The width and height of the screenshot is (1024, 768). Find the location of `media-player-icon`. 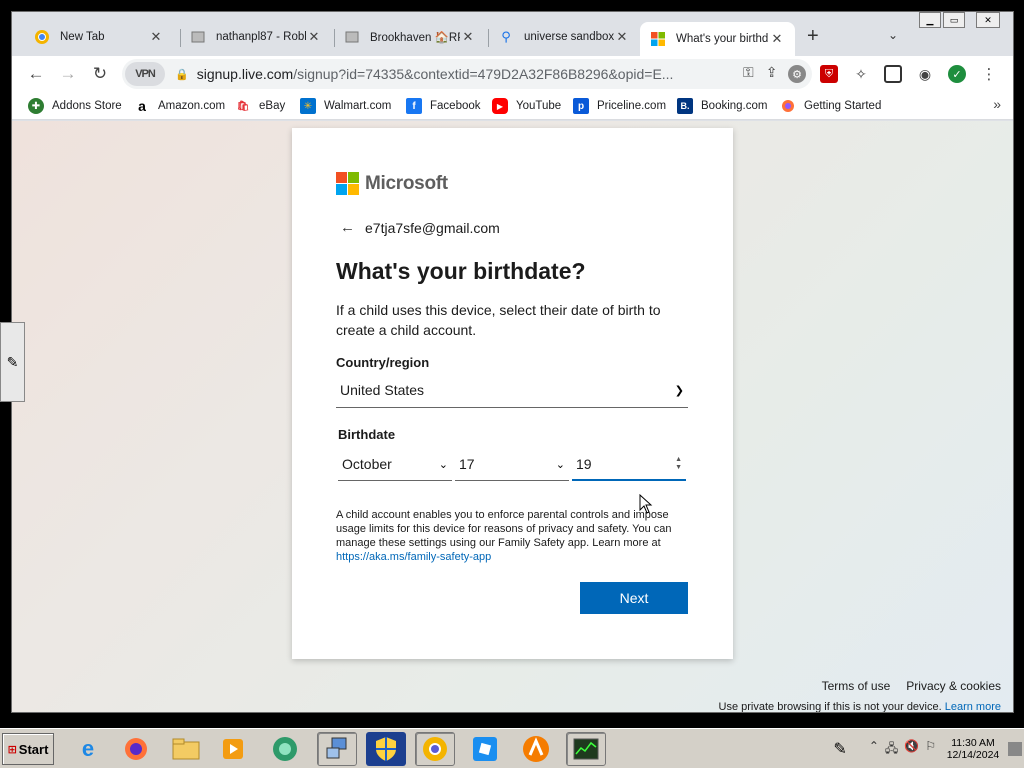

media-player-icon is located at coordinates (233, 749).